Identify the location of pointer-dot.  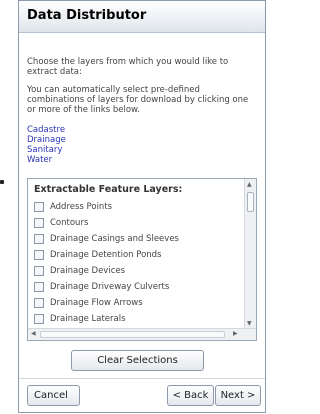
(2, 182).